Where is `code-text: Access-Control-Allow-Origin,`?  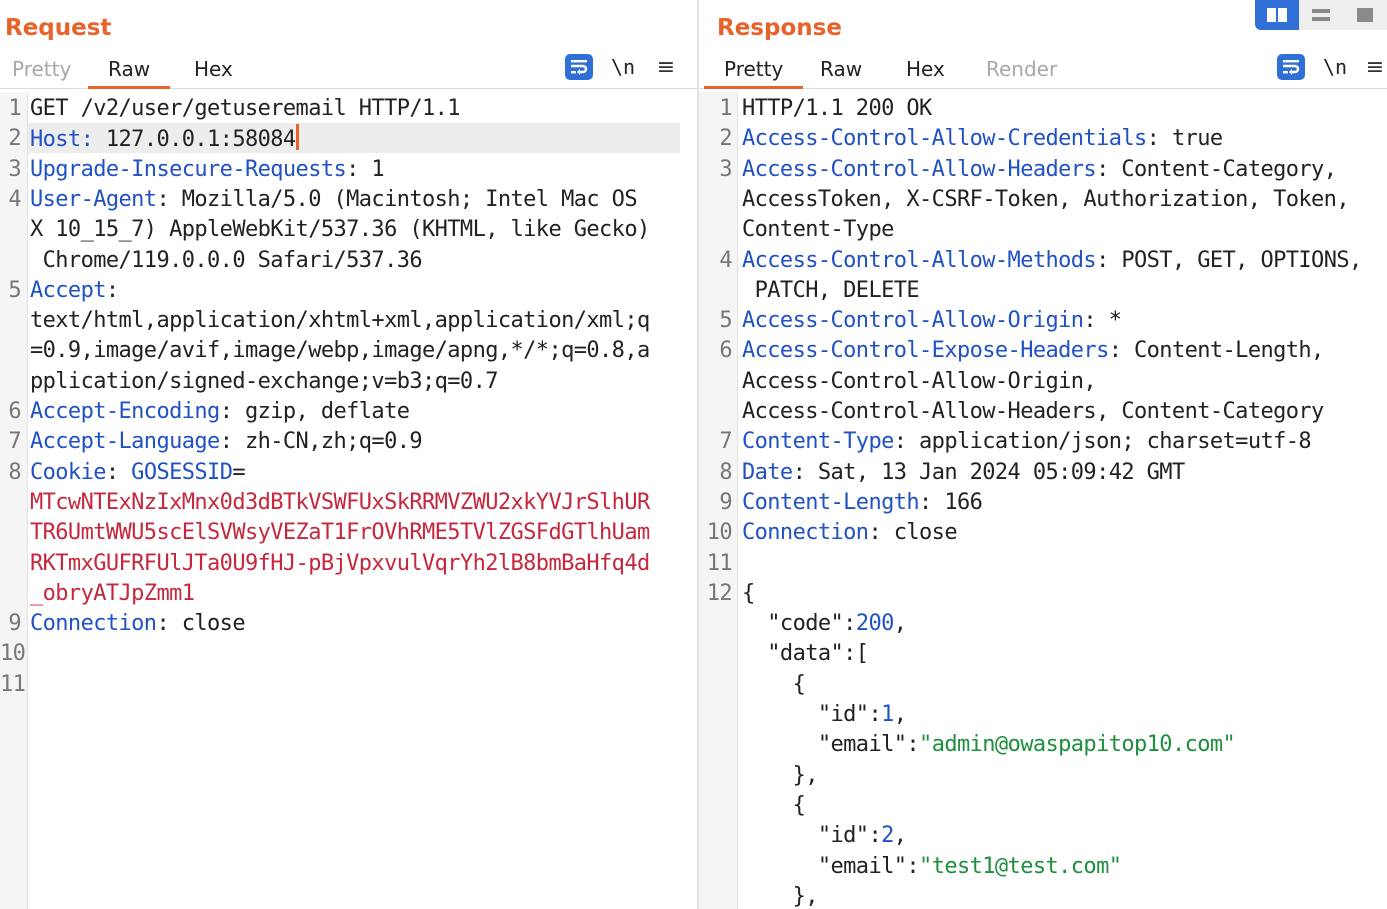
code-text: Access-Control-Allow-Origin, is located at coordinates (919, 381).